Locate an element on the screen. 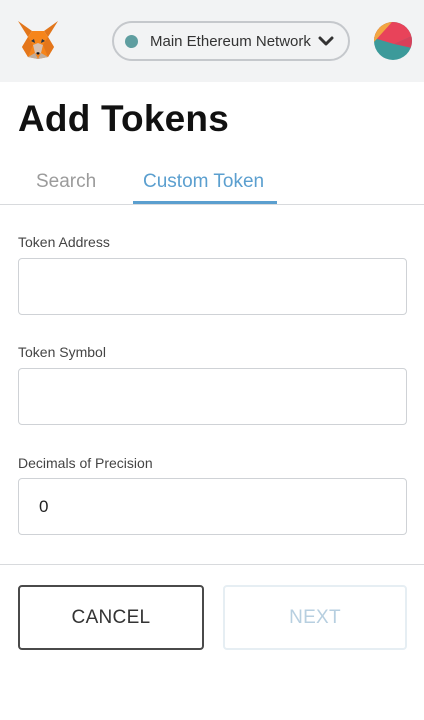  footer-divider is located at coordinates (212, 564).